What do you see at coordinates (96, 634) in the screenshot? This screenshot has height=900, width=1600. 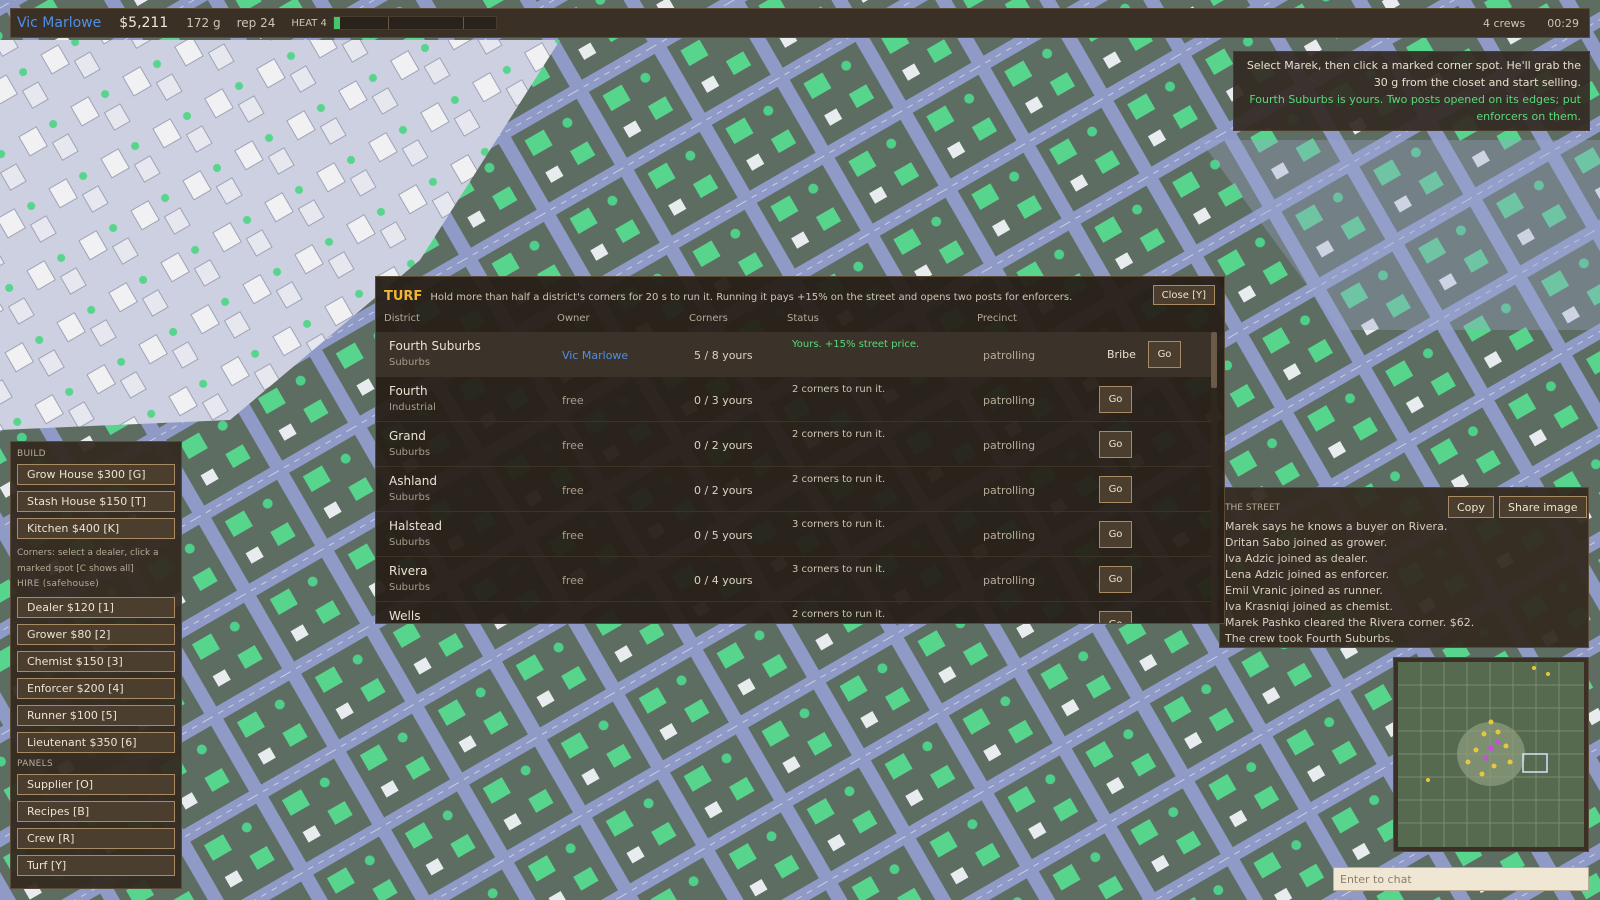 I see `hire-grower-button: Grower $80 [2]` at bounding box center [96, 634].